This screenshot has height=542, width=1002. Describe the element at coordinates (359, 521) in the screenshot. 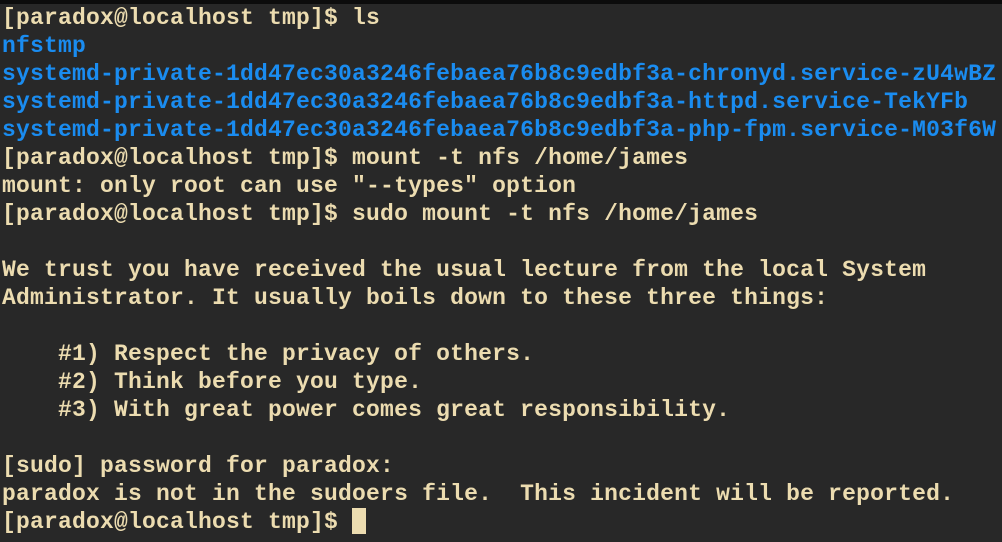

I see `text-cursor` at that location.